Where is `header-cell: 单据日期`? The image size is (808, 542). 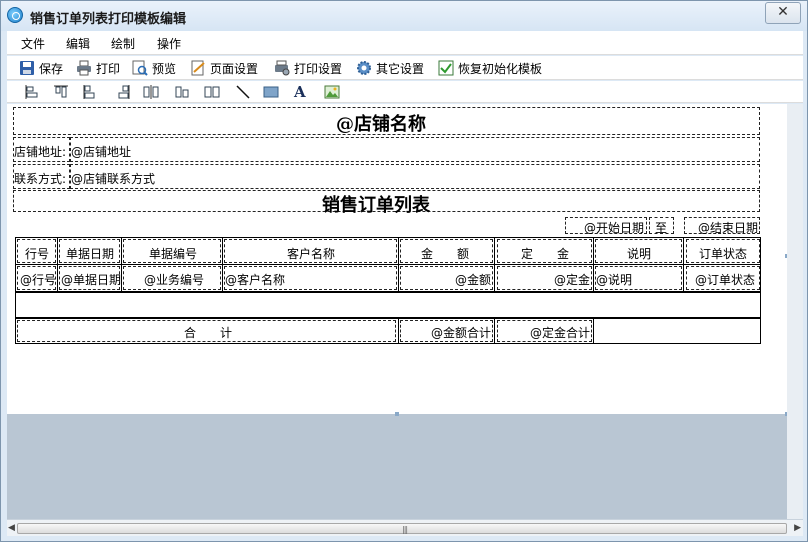
header-cell: 单据日期 is located at coordinates (89, 251).